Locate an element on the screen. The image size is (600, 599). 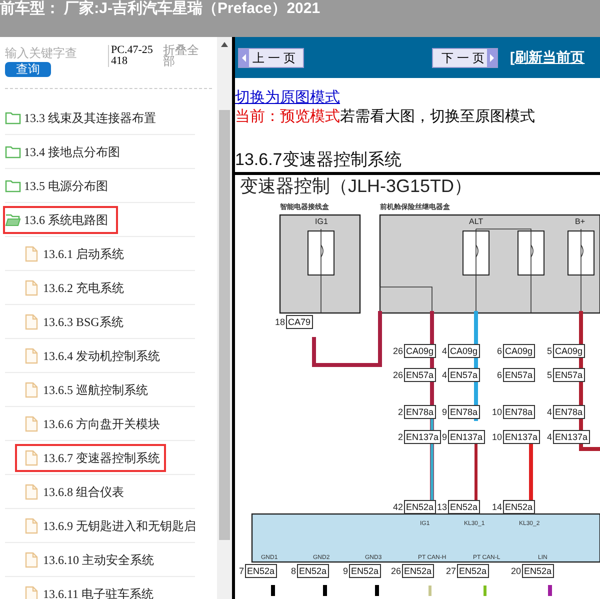
pin-number: 18 is located at coordinates (280, 322).